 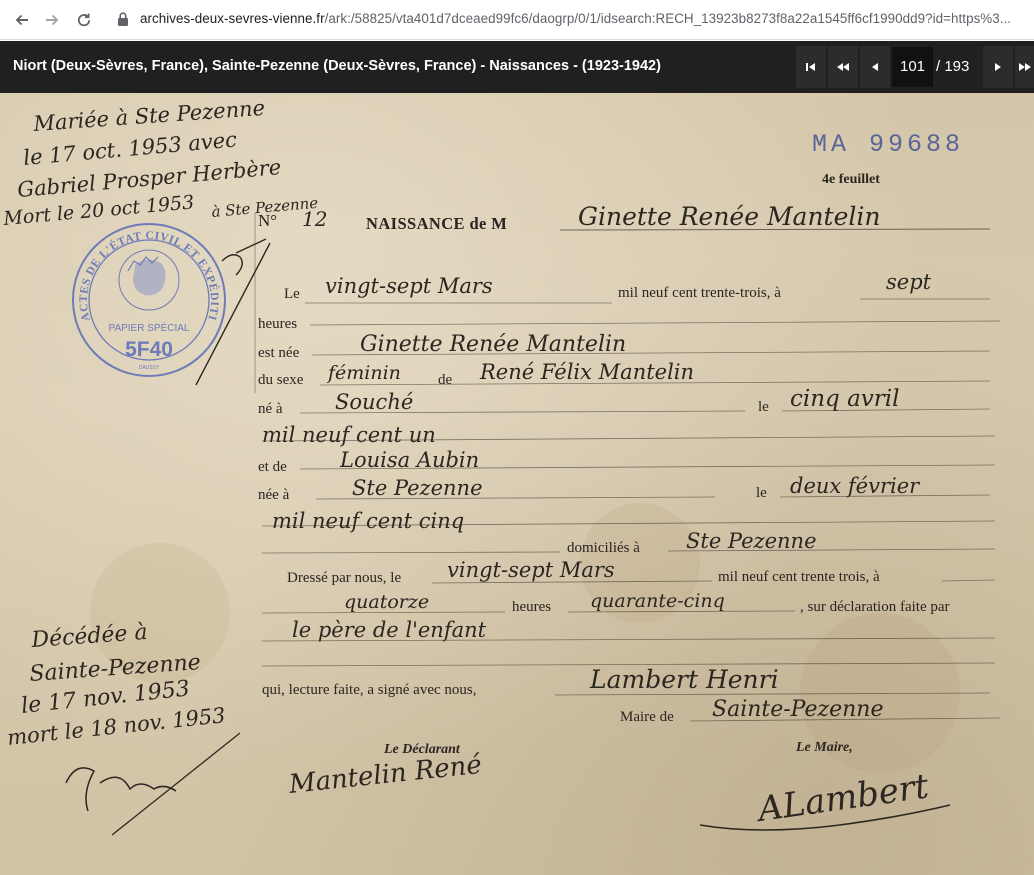 I want to click on hw-hour: sept, so click(x=909, y=282).